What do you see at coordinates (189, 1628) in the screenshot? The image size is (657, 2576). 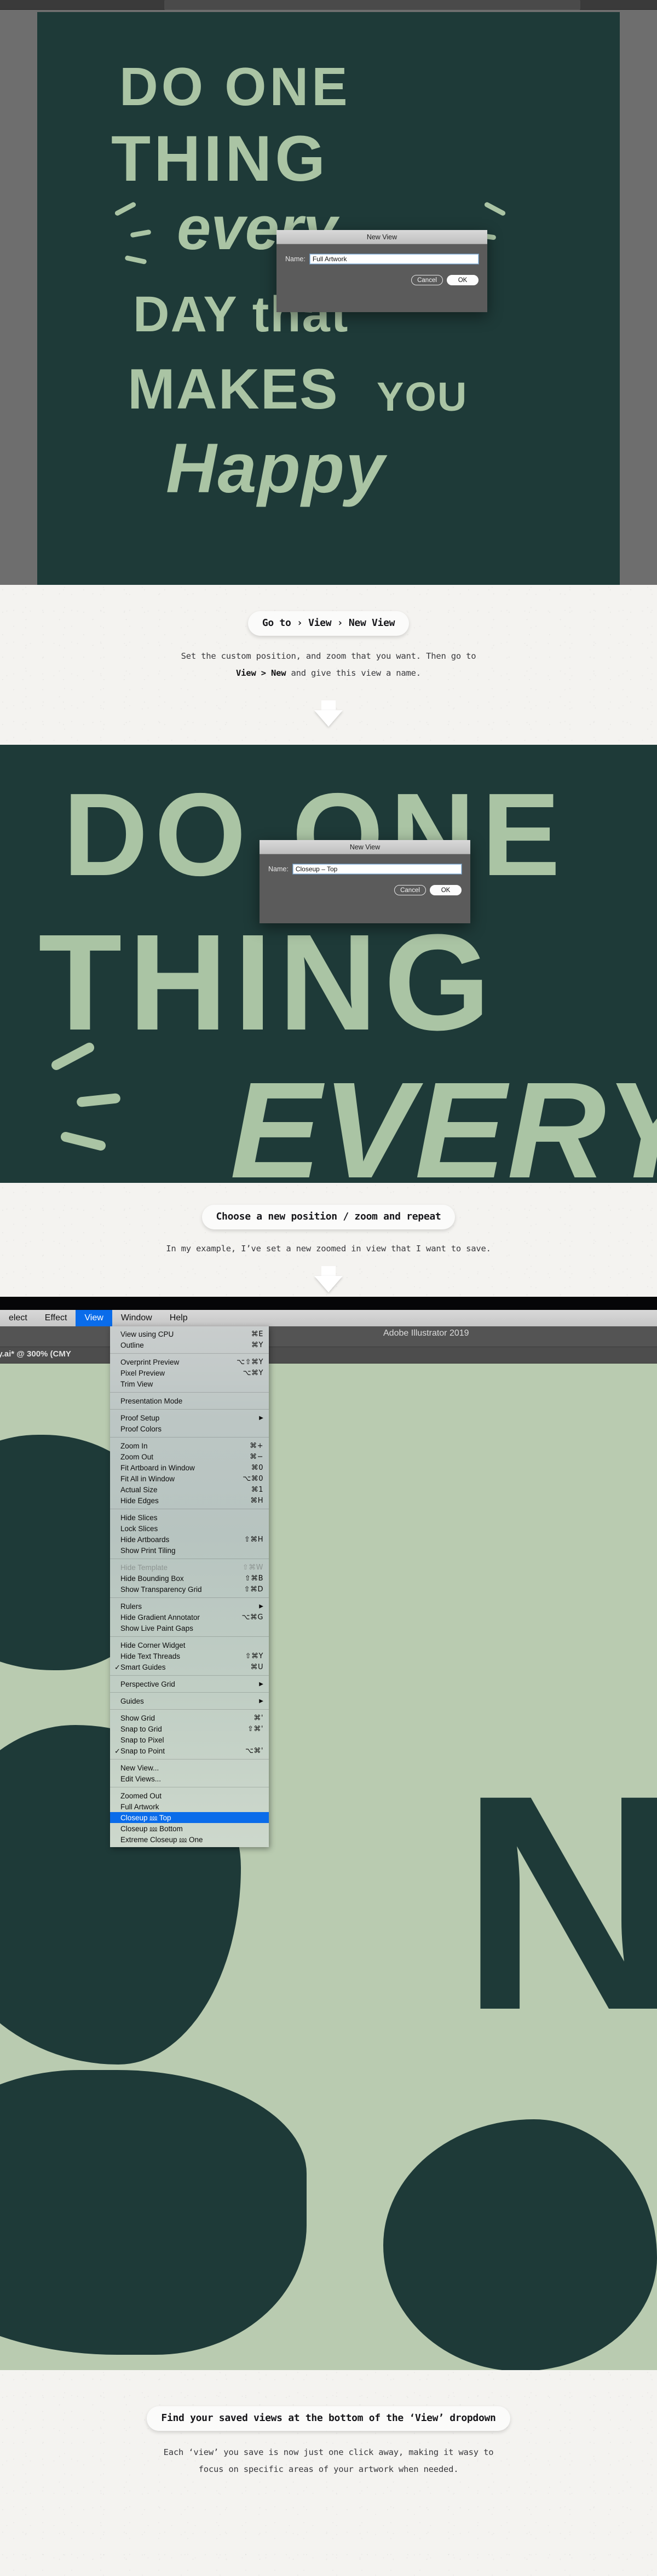 I see `menu-item-show-live-paint-gaps: Show Live Paint Gaps` at bounding box center [189, 1628].